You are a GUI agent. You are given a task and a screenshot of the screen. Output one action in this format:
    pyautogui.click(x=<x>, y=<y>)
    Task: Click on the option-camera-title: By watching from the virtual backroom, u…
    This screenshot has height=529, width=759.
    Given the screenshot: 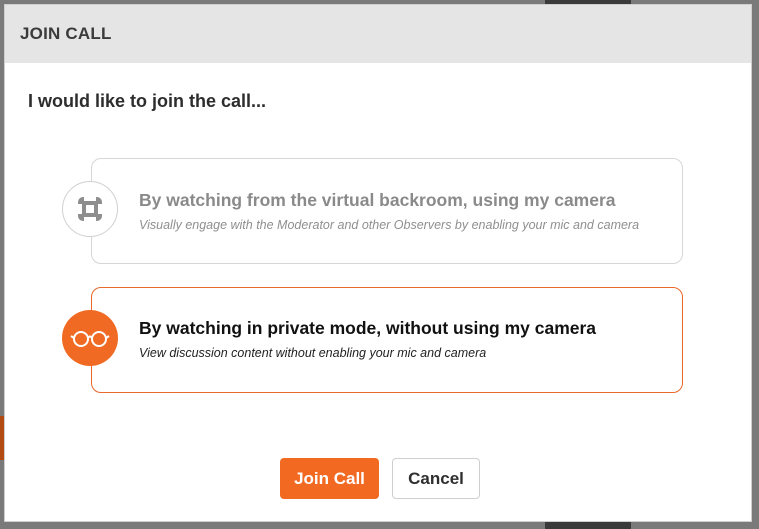 What is the action you would take?
    pyautogui.click(x=377, y=200)
    